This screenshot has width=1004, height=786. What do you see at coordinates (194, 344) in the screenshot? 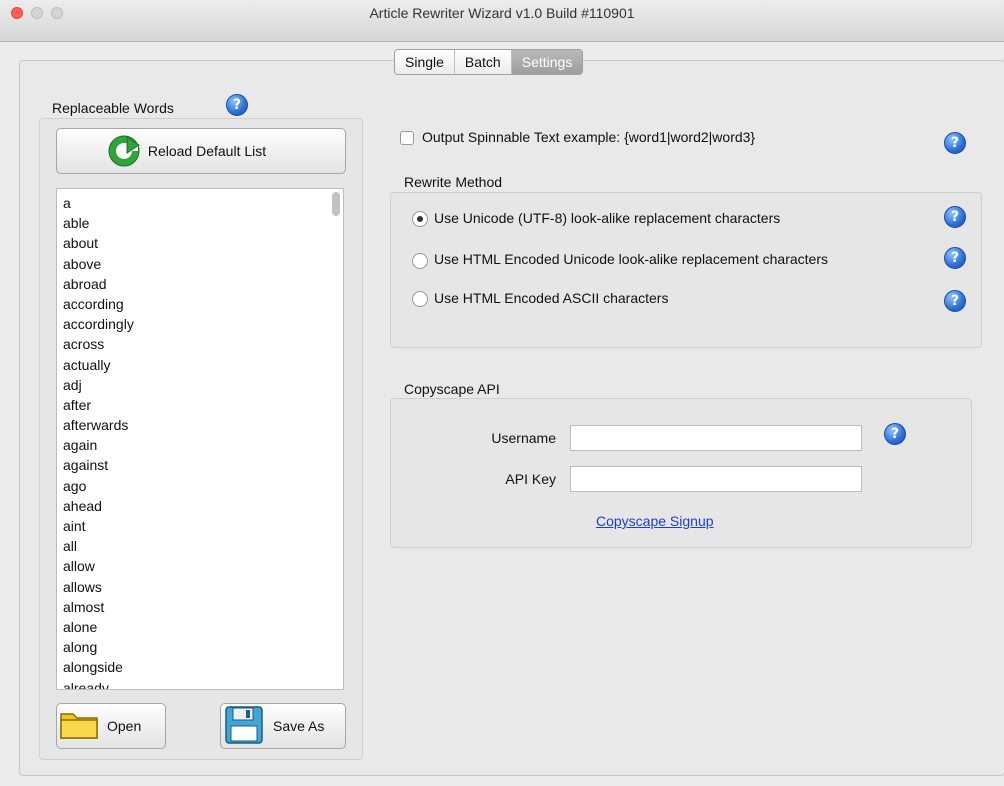
I see `word-list-item: across` at bounding box center [194, 344].